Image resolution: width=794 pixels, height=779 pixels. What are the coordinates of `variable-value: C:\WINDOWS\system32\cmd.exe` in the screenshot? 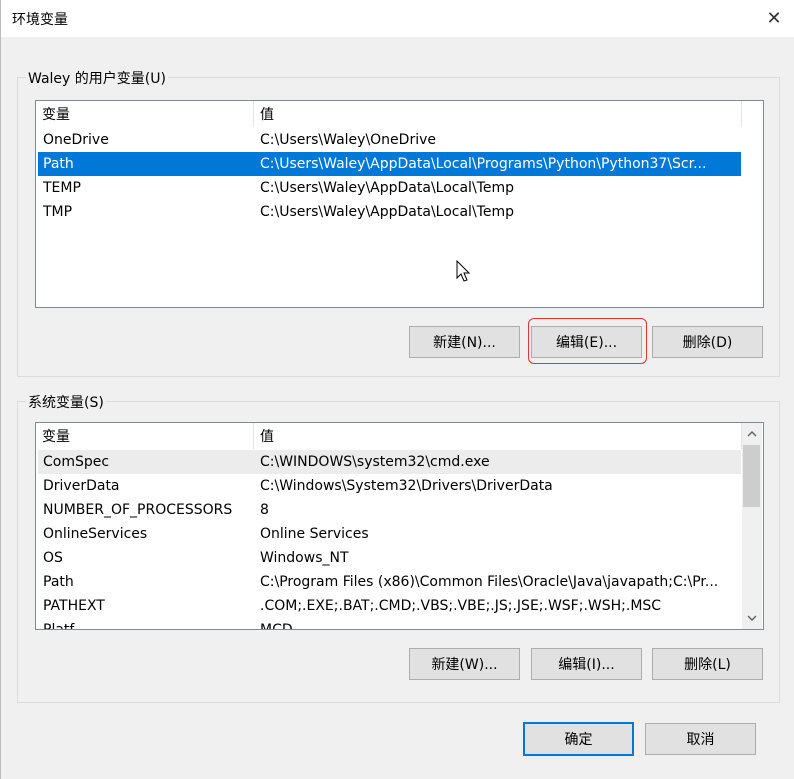 It's located at (375, 462).